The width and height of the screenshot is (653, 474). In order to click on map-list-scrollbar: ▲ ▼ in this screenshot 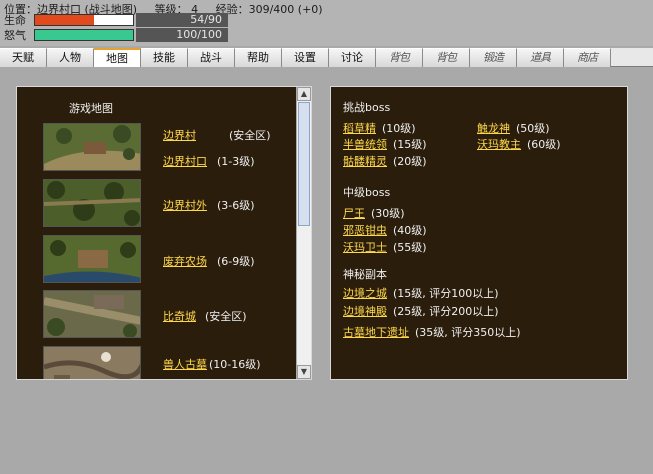, I will do `click(303, 233)`.